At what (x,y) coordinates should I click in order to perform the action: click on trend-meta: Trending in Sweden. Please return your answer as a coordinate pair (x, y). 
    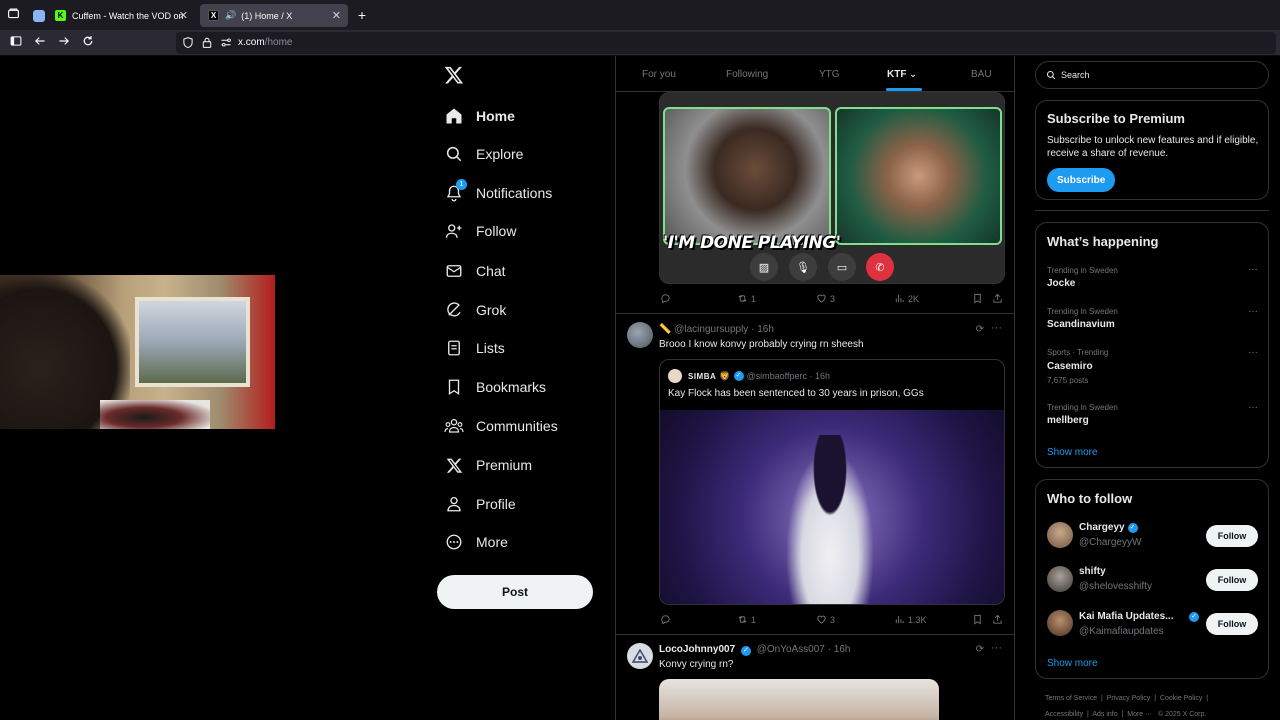
    Looking at the image, I should click on (1082, 407).